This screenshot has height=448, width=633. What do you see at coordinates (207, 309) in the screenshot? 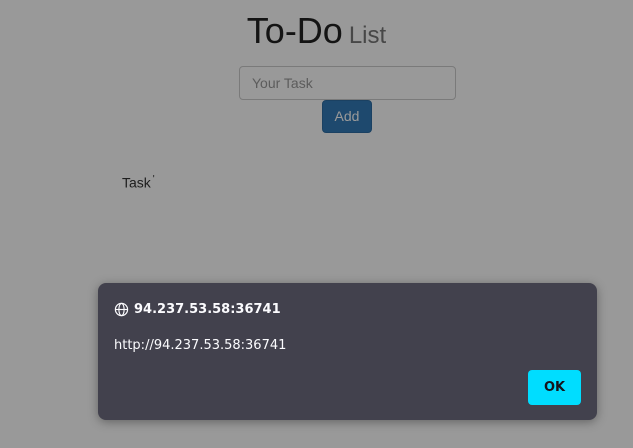
I see `dialog-origin: 94.237.53.58:36741` at bounding box center [207, 309].